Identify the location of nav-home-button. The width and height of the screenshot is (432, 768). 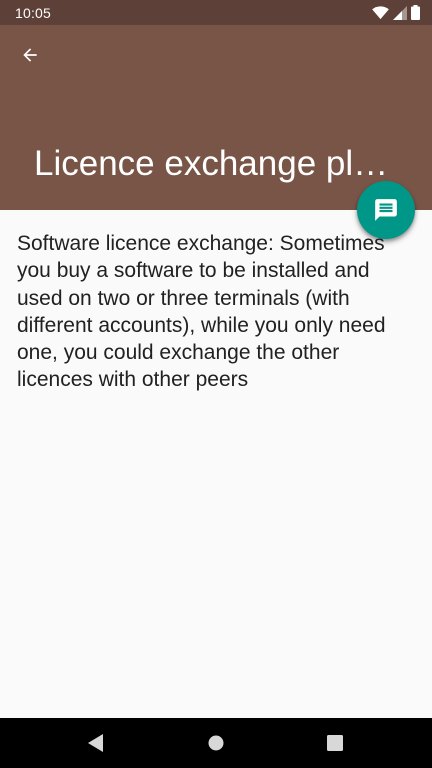
(216, 743).